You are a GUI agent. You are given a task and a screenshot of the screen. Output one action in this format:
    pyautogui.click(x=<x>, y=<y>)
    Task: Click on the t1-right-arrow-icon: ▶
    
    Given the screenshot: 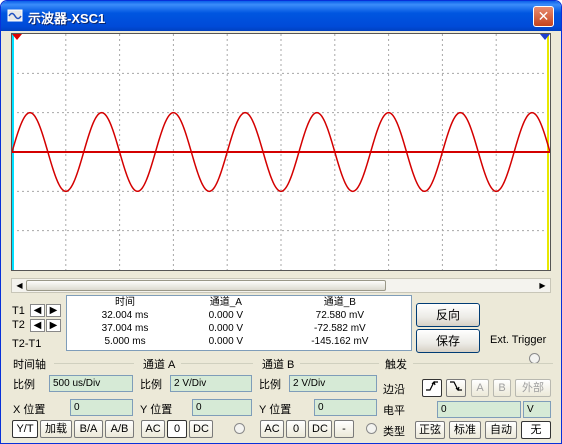 What is the action you would take?
    pyautogui.click(x=53, y=310)
    